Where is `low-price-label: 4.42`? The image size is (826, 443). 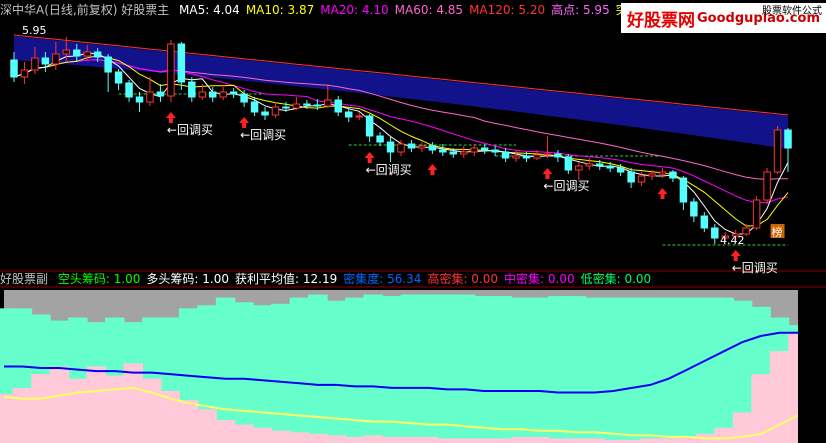
low-price-label: 4.42 is located at coordinates (732, 240).